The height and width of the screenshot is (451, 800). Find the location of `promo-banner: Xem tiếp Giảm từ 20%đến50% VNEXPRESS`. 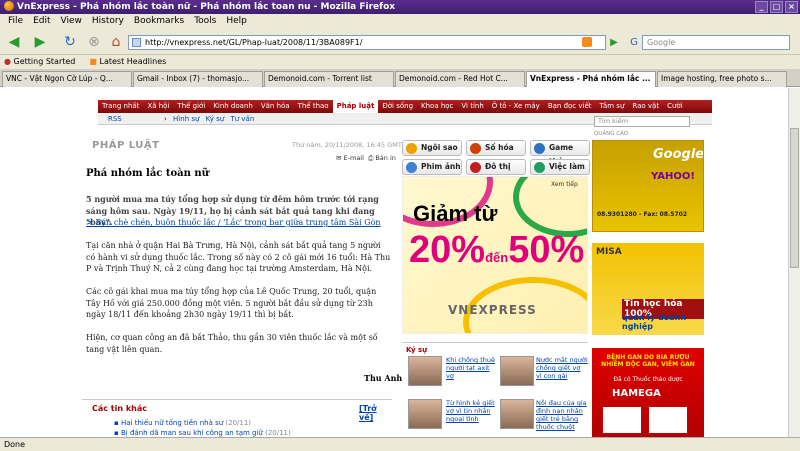

promo-banner: Xem tiếp Giảm từ 20%đến50% VNEXPRESS is located at coordinates (495, 255).